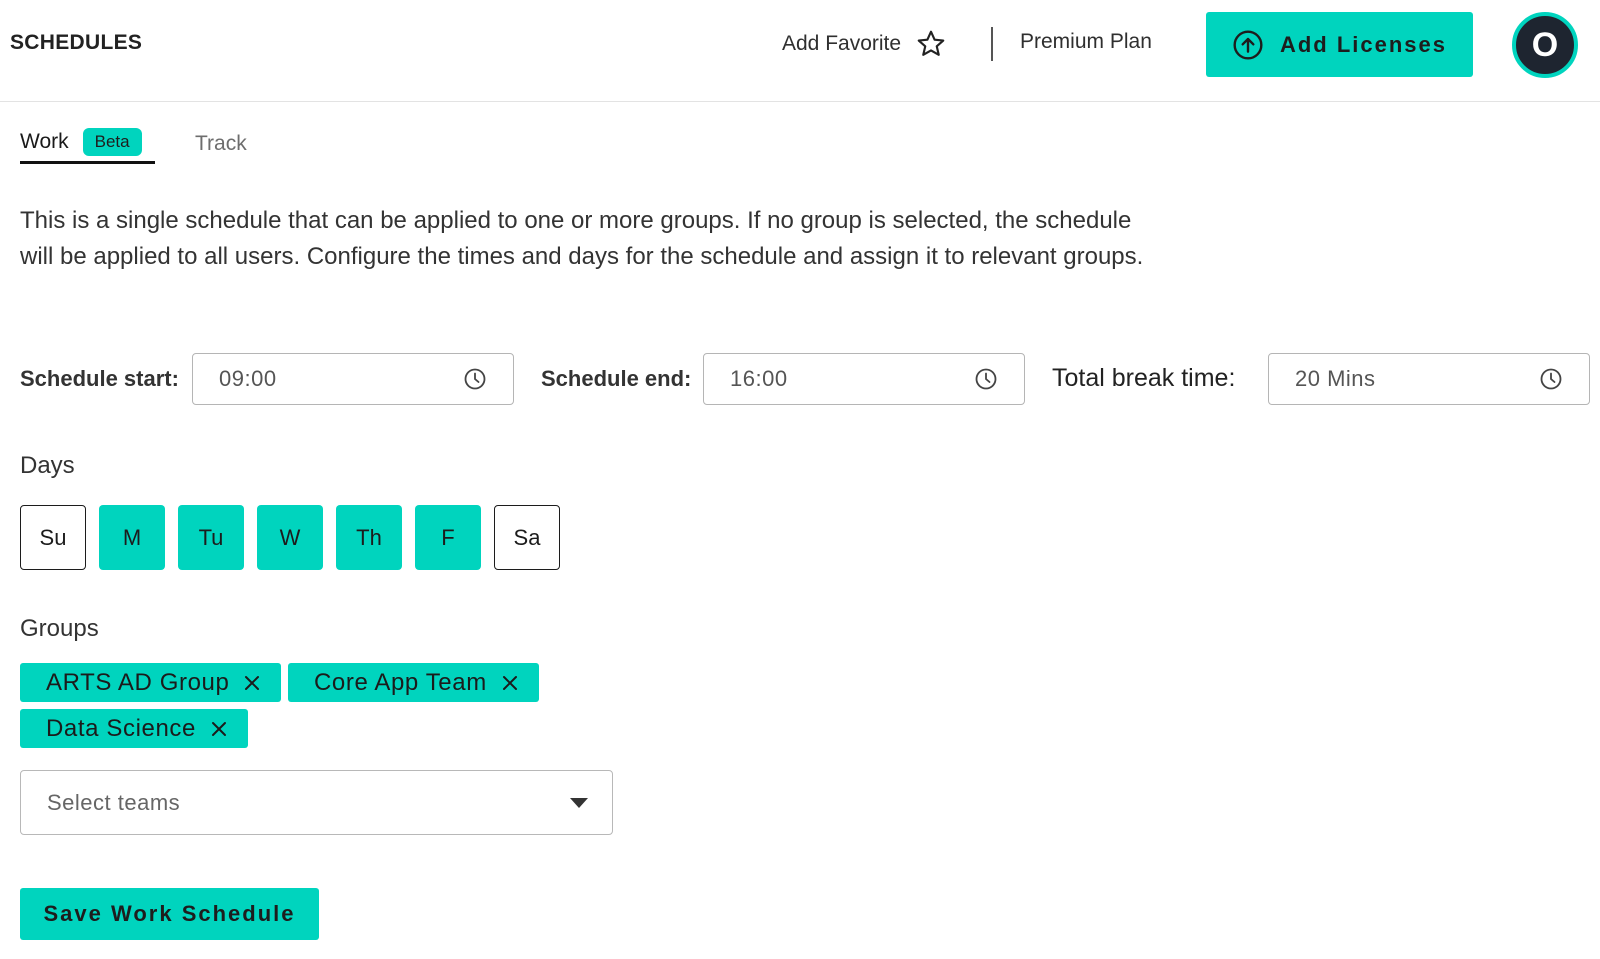 The width and height of the screenshot is (1600, 959). Describe the element at coordinates (527, 537) in the screenshot. I see `day-sa: Sa` at that location.